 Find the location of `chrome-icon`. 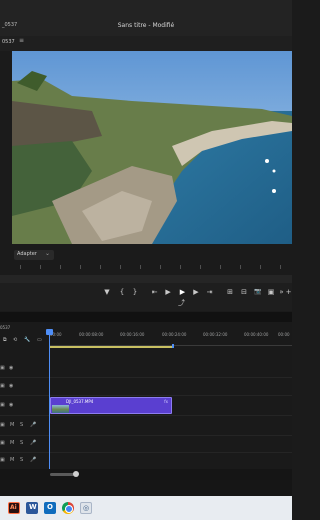

chrome-icon is located at coordinates (68, 508).